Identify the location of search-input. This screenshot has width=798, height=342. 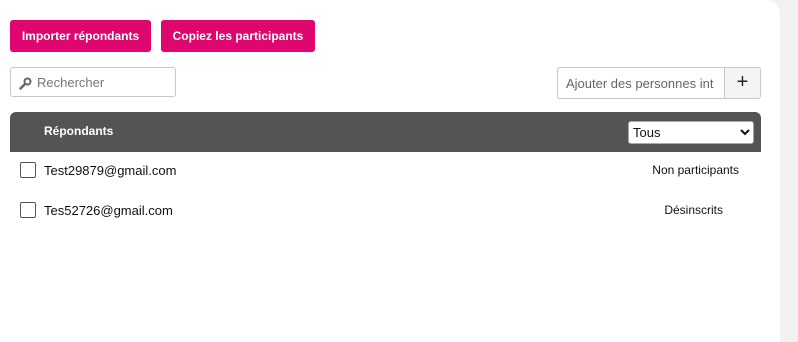
(104, 82).